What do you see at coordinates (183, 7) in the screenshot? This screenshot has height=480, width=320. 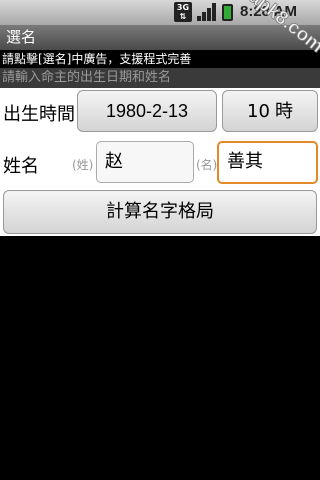 I see `network-label: 3G` at bounding box center [183, 7].